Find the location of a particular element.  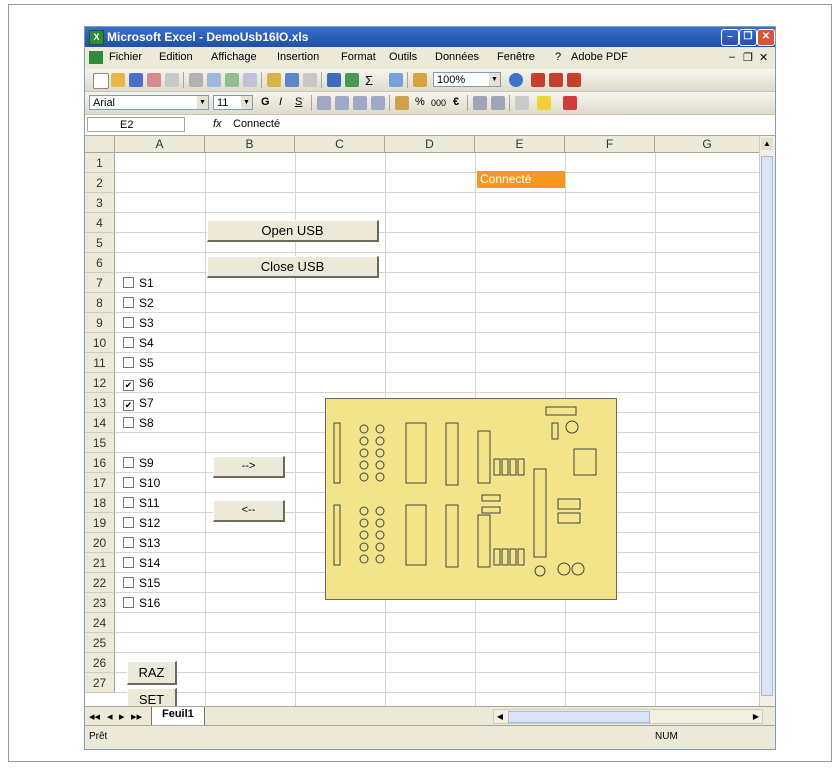

column-header-b: B is located at coordinates (250, 144).